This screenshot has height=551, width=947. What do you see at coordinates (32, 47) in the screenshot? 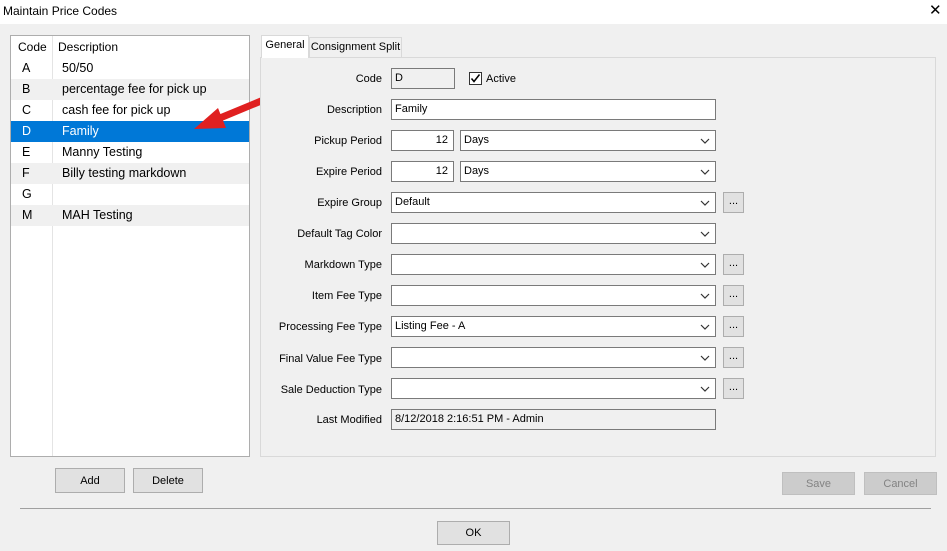
I see `column-header-code: Code` at bounding box center [32, 47].